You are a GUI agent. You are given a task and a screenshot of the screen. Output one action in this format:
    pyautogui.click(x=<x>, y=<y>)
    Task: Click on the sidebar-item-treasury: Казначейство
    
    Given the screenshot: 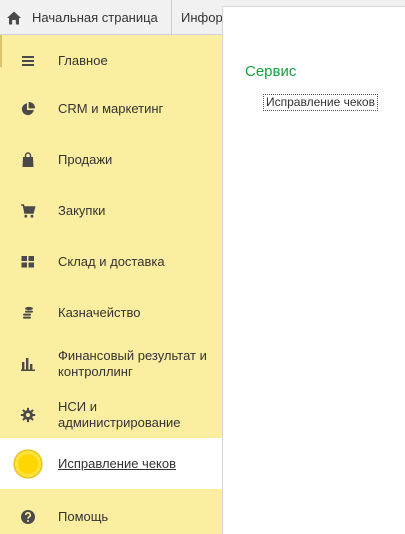 What is the action you would take?
    pyautogui.click(x=111, y=312)
    